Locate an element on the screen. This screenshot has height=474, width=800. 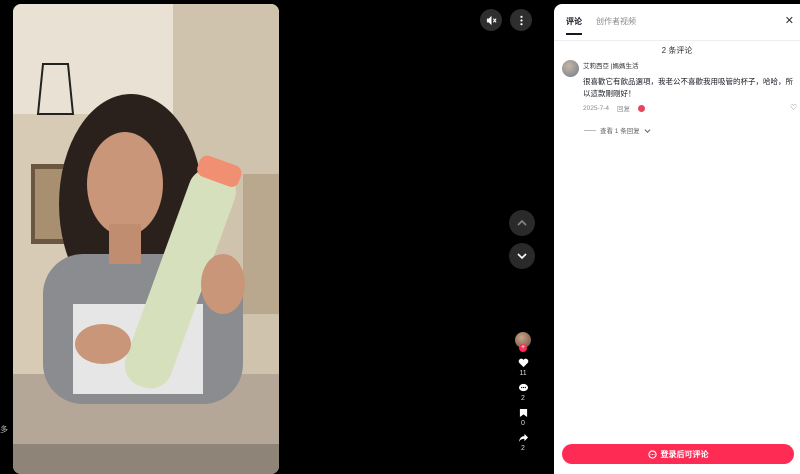
reply-button: 回复 is located at coordinates (623, 108).